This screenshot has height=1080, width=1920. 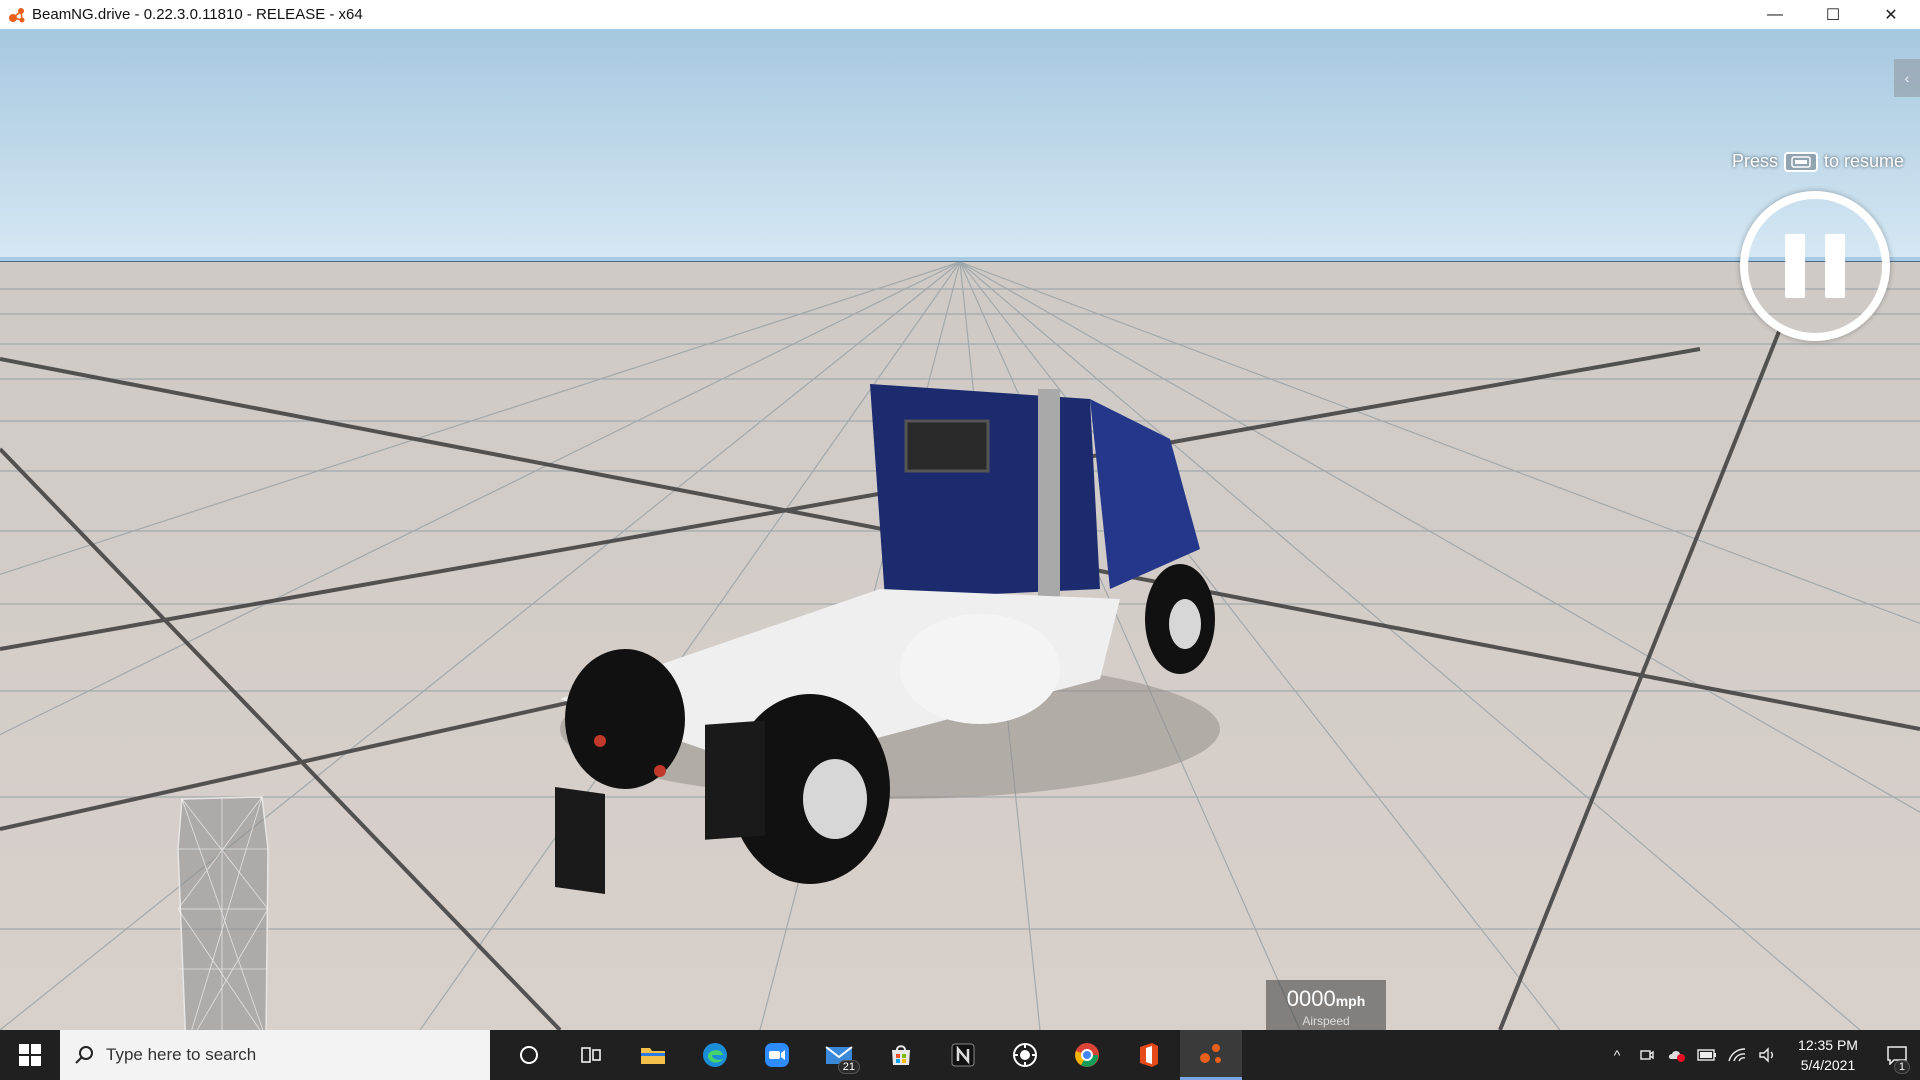 What do you see at coordinates (963, 1055) in the screenshot?
I see `notion-icon` at bounding box center [963, 1055].